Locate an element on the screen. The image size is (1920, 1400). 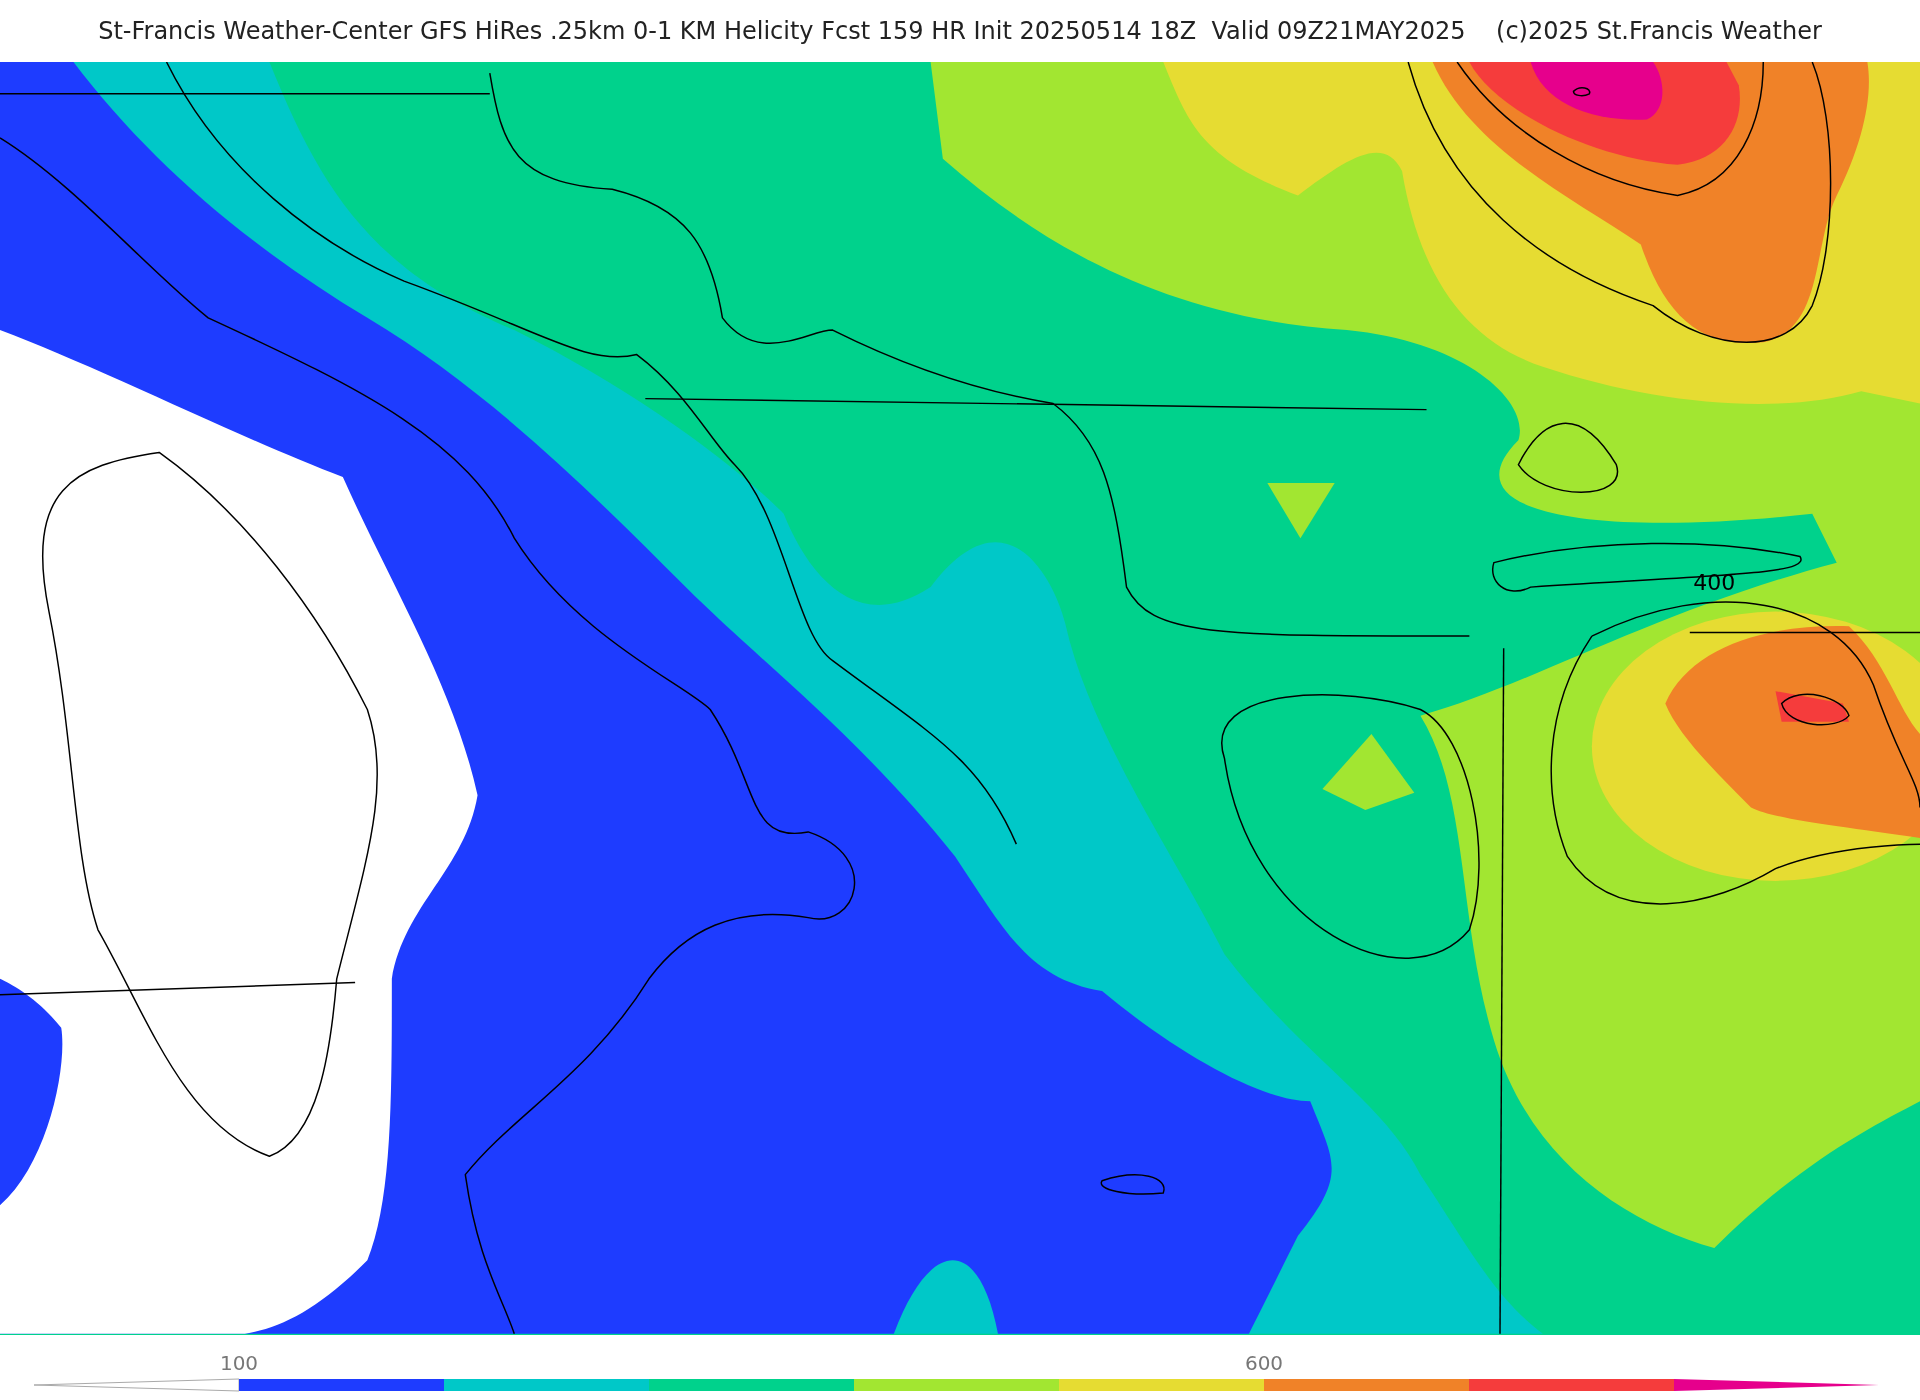
colorbar-label: 100 is located at coordinates (239, 1363).